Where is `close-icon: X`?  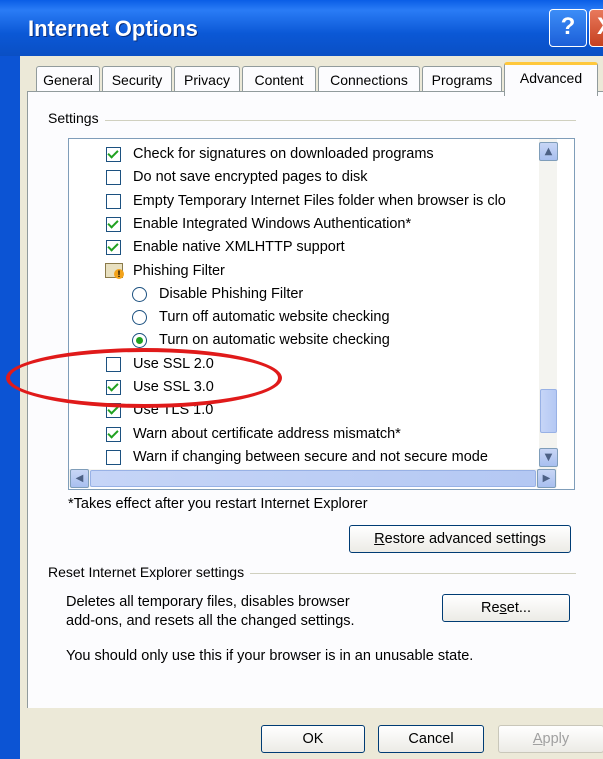
close-icon: X is located at coordinates (600, 26).